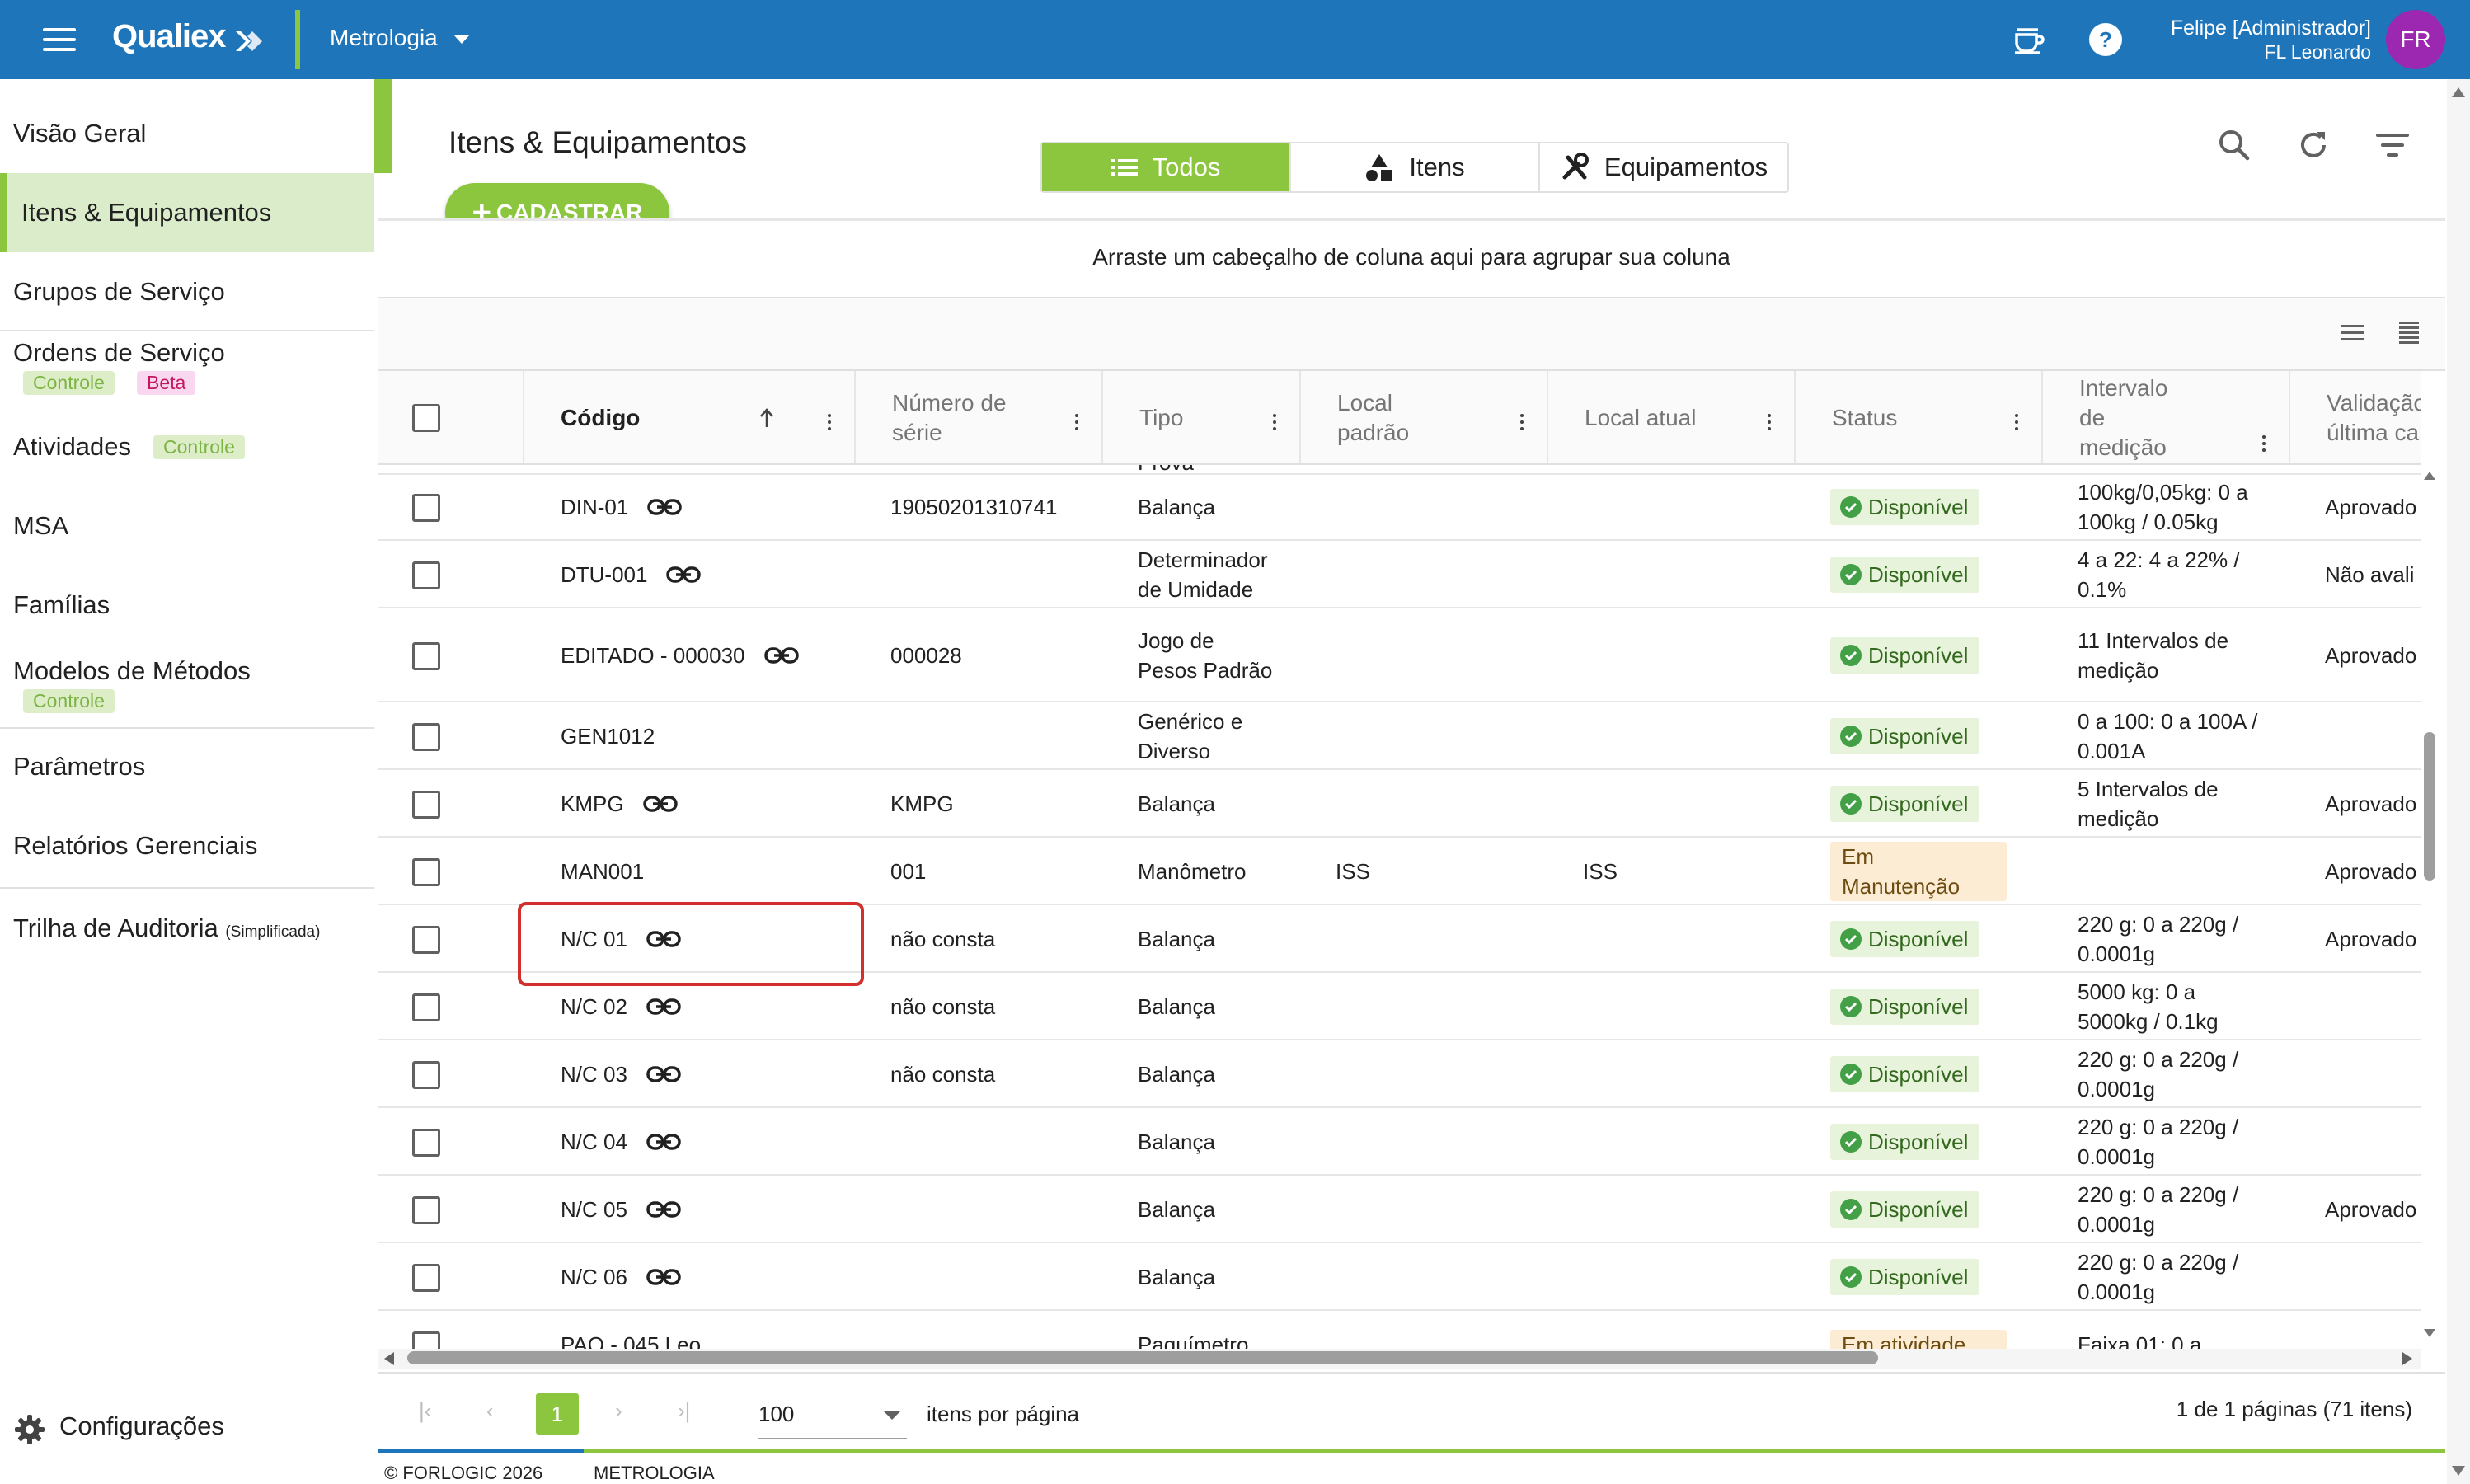 The width and height of the screenshot is (2470, 1484). I want to click on per-page-select: 100, so click(832, 1416).